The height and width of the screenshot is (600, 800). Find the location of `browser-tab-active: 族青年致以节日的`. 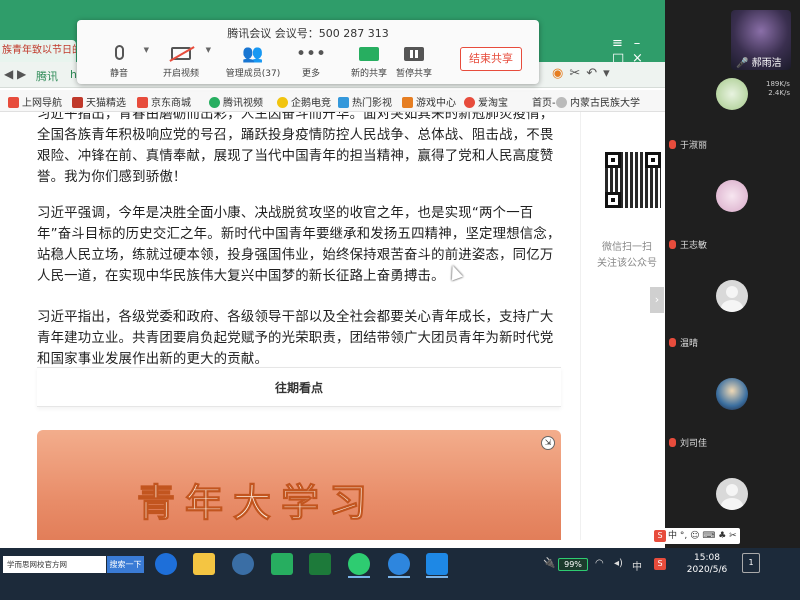

browser-tab-active: 族青年致以节日的 is located at coordinates (38, 51).